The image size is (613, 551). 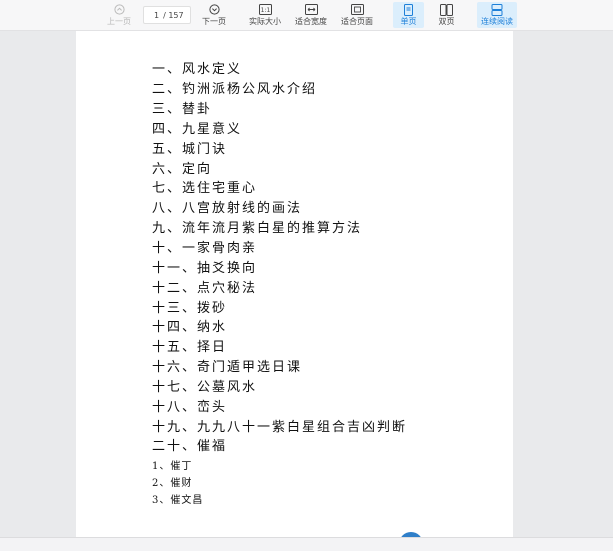 I want to click on toc-item: 十七、公墓风水, so click(x=205, y=387).